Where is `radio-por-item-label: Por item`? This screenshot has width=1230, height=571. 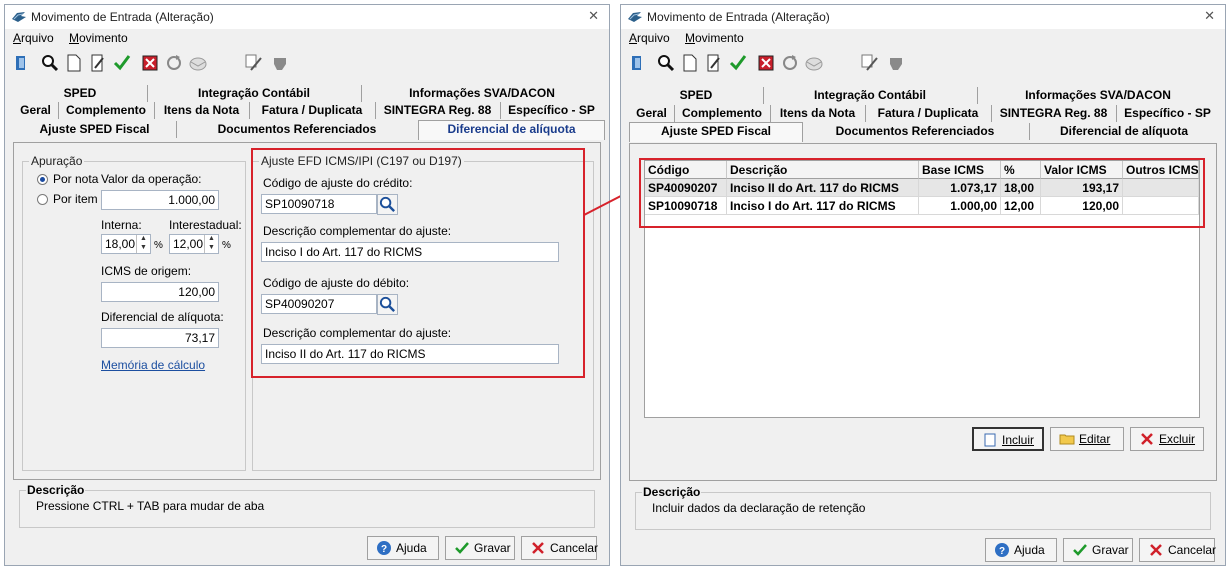
radio-por-item-label: Por item is located at coordinates (75, 199).